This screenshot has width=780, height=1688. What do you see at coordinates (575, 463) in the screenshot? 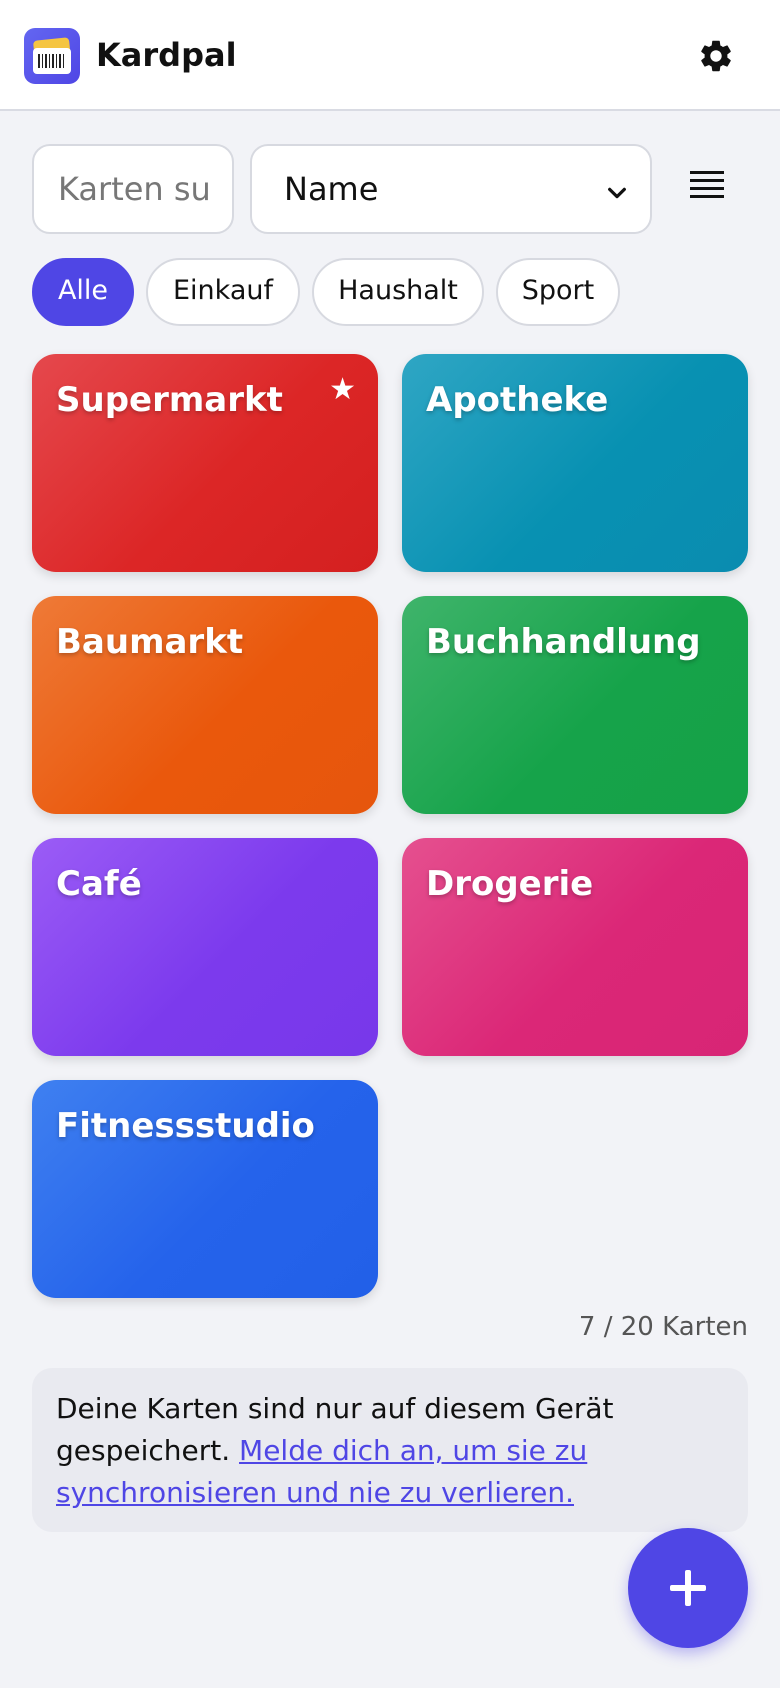
I see `card-apotheke: Apotheke` at bounding box center [575, 463].